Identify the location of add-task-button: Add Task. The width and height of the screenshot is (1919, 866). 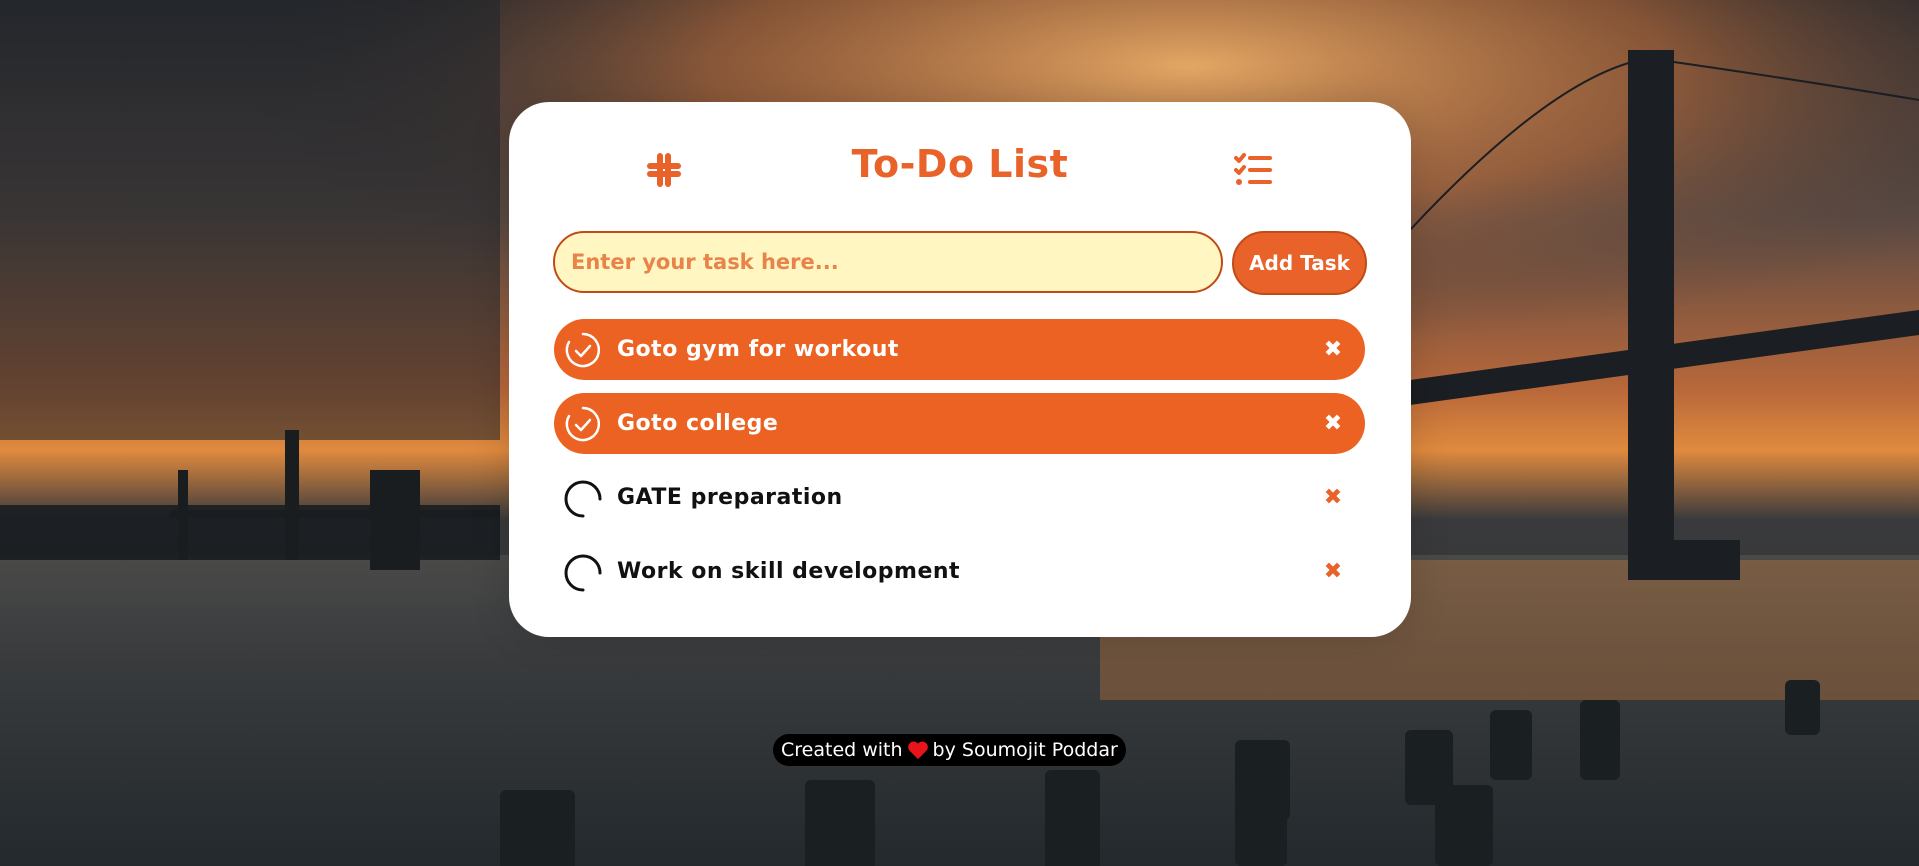
(1299, 263).